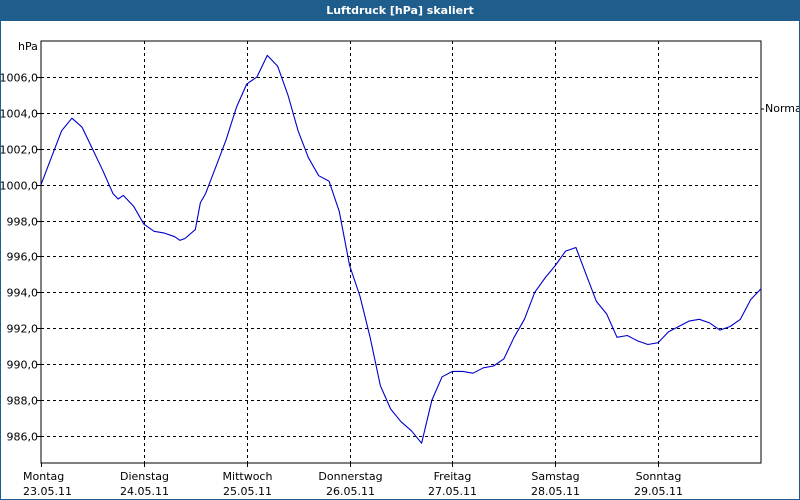 The width and height of the screenshot is (800, 500). What do you see at coordinates (659, 476) in the screenshot?
I see `x-tick-day-label: Sonntag` at bounding box center [659, 476].